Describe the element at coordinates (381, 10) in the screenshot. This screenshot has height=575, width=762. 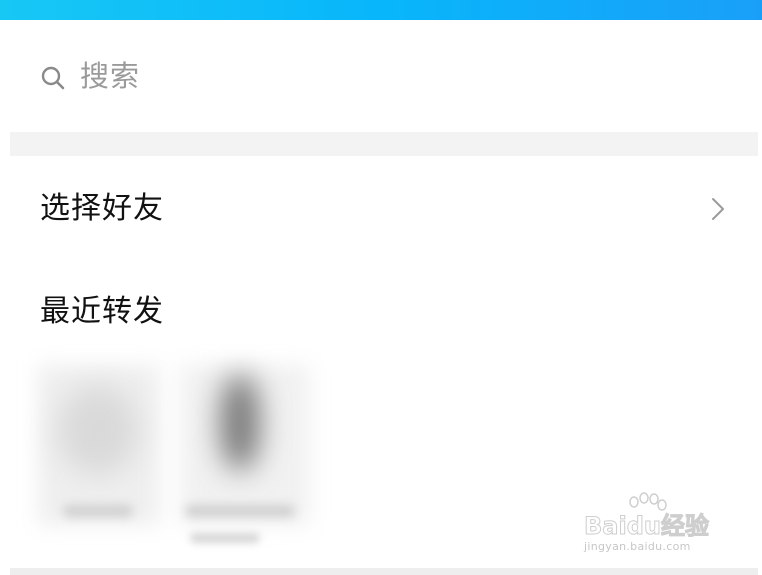
I see `top-gradient-bar` at that location.